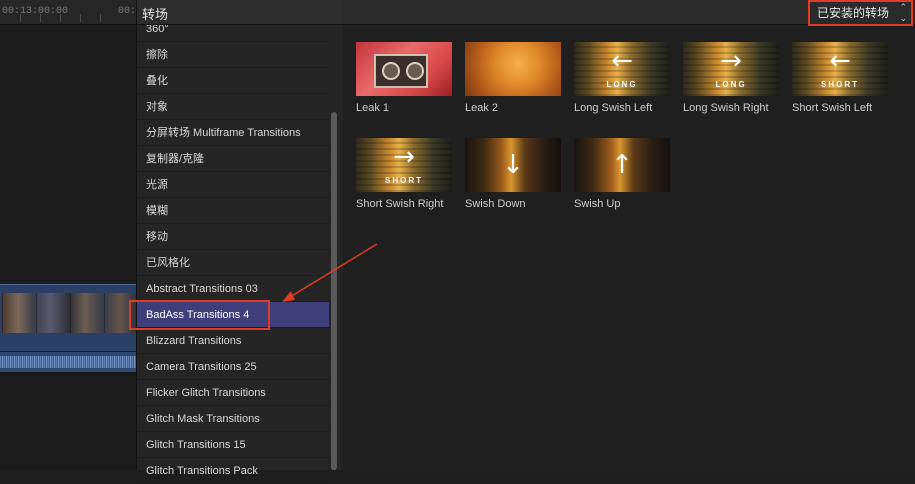 The image size is (915, 484). What do you see at coordinates (482, 108) in the screenshot?
I see `transition-name: Leak 2` at bounding box center [482, 108].